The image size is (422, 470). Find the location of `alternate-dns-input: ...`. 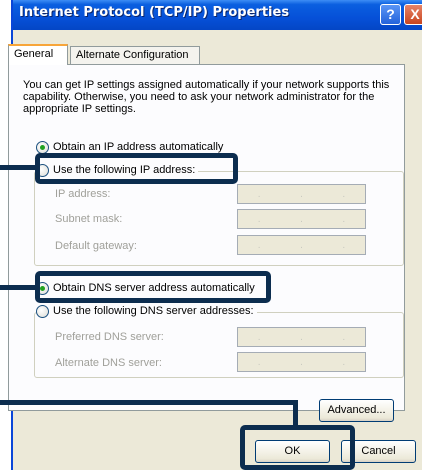

alternate-dns-input: ... is located at coordinates (301, 362).